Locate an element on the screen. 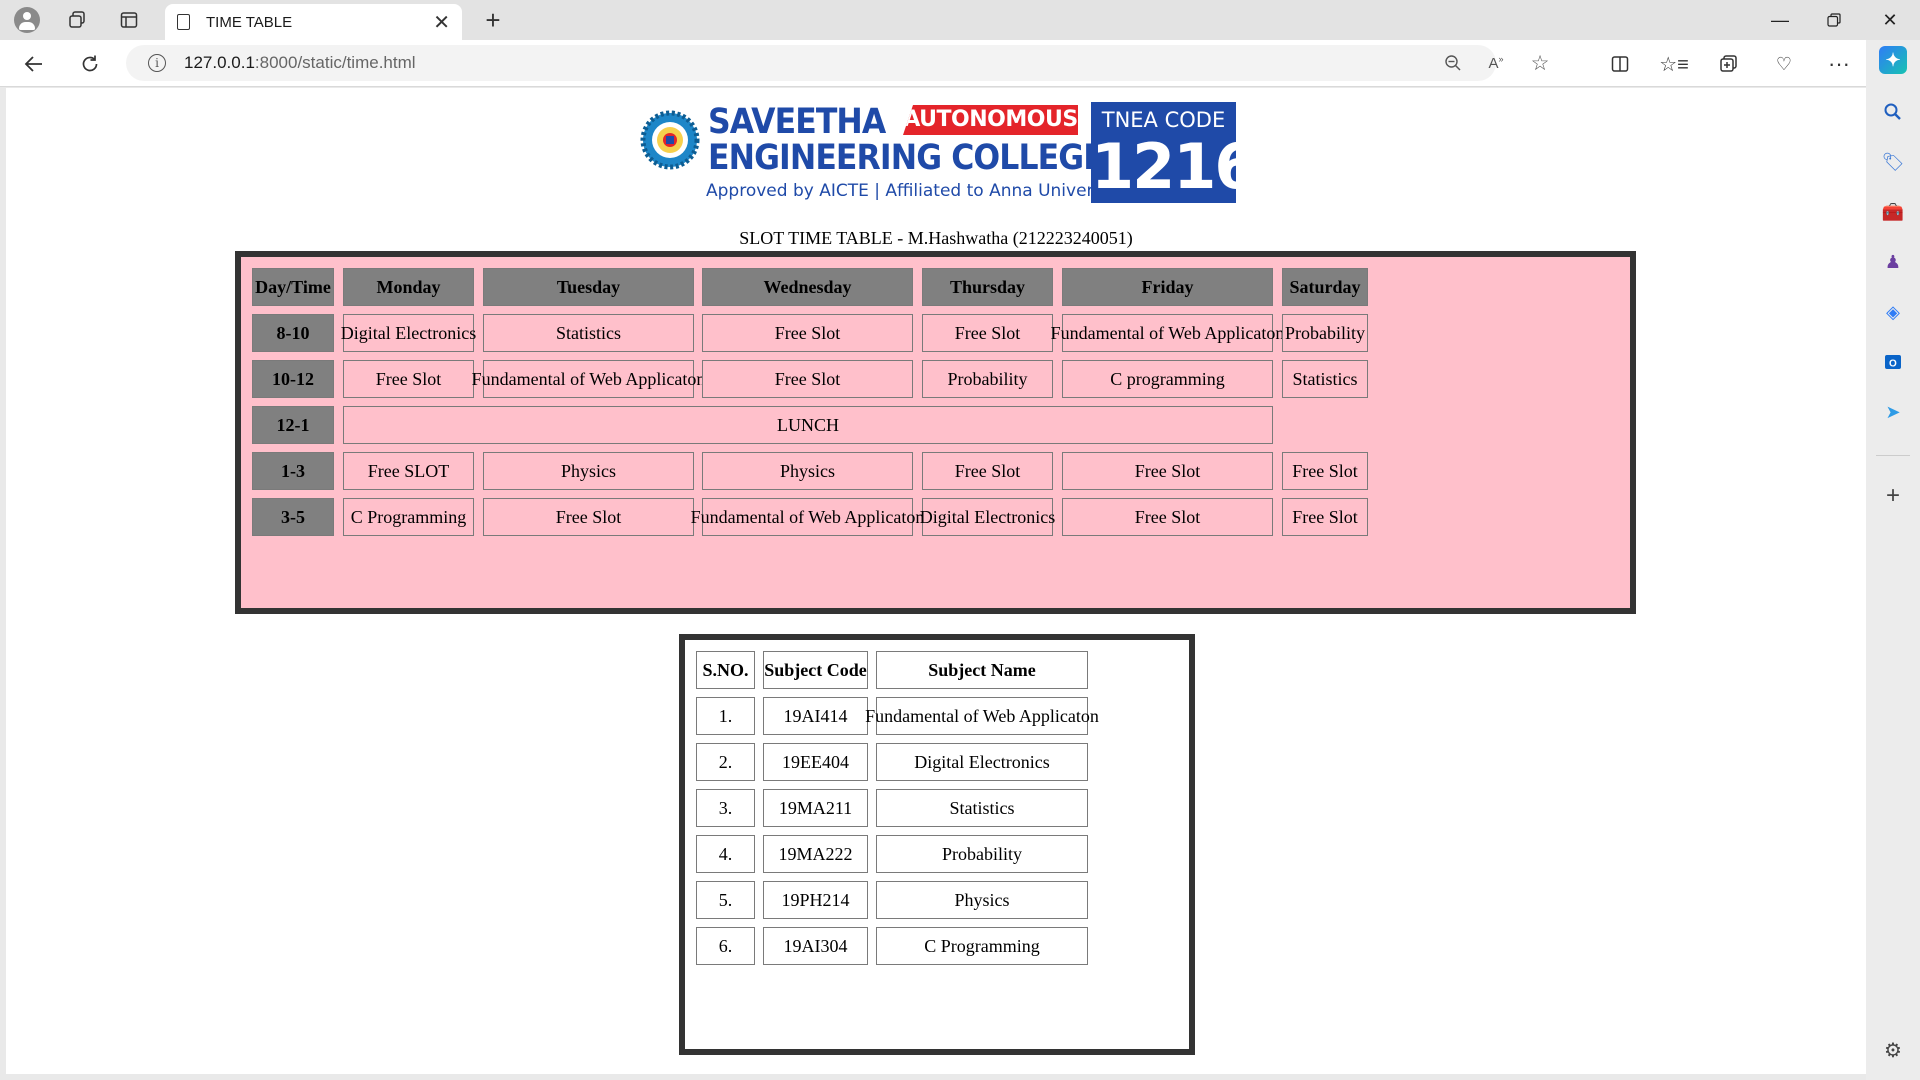  settings-menu-button: ··· is located at coordinates (1839, 64).